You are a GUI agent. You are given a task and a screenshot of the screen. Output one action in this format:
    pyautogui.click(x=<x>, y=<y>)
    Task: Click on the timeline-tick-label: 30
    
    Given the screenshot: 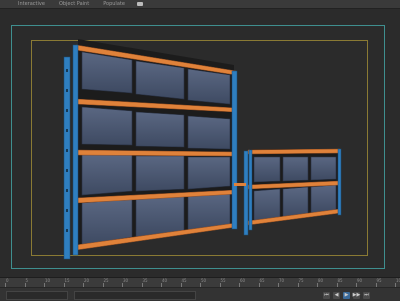 What is the action you would take?
    pyautogui.click(x=126, y=280)
    